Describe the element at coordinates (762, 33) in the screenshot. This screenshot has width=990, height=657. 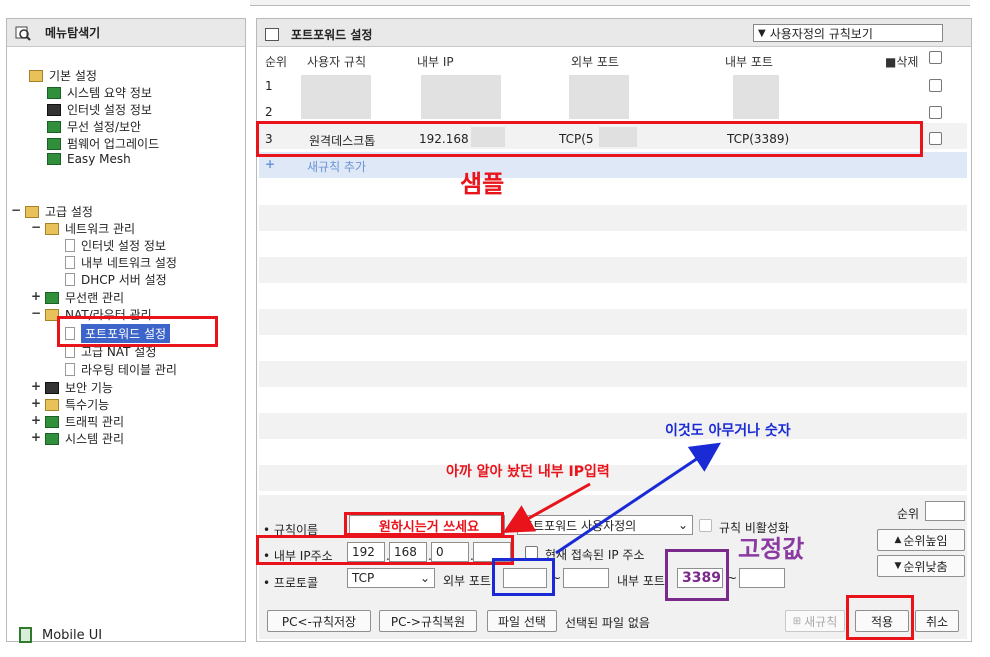
I see `chevron-down-icon: ▼` at that location.